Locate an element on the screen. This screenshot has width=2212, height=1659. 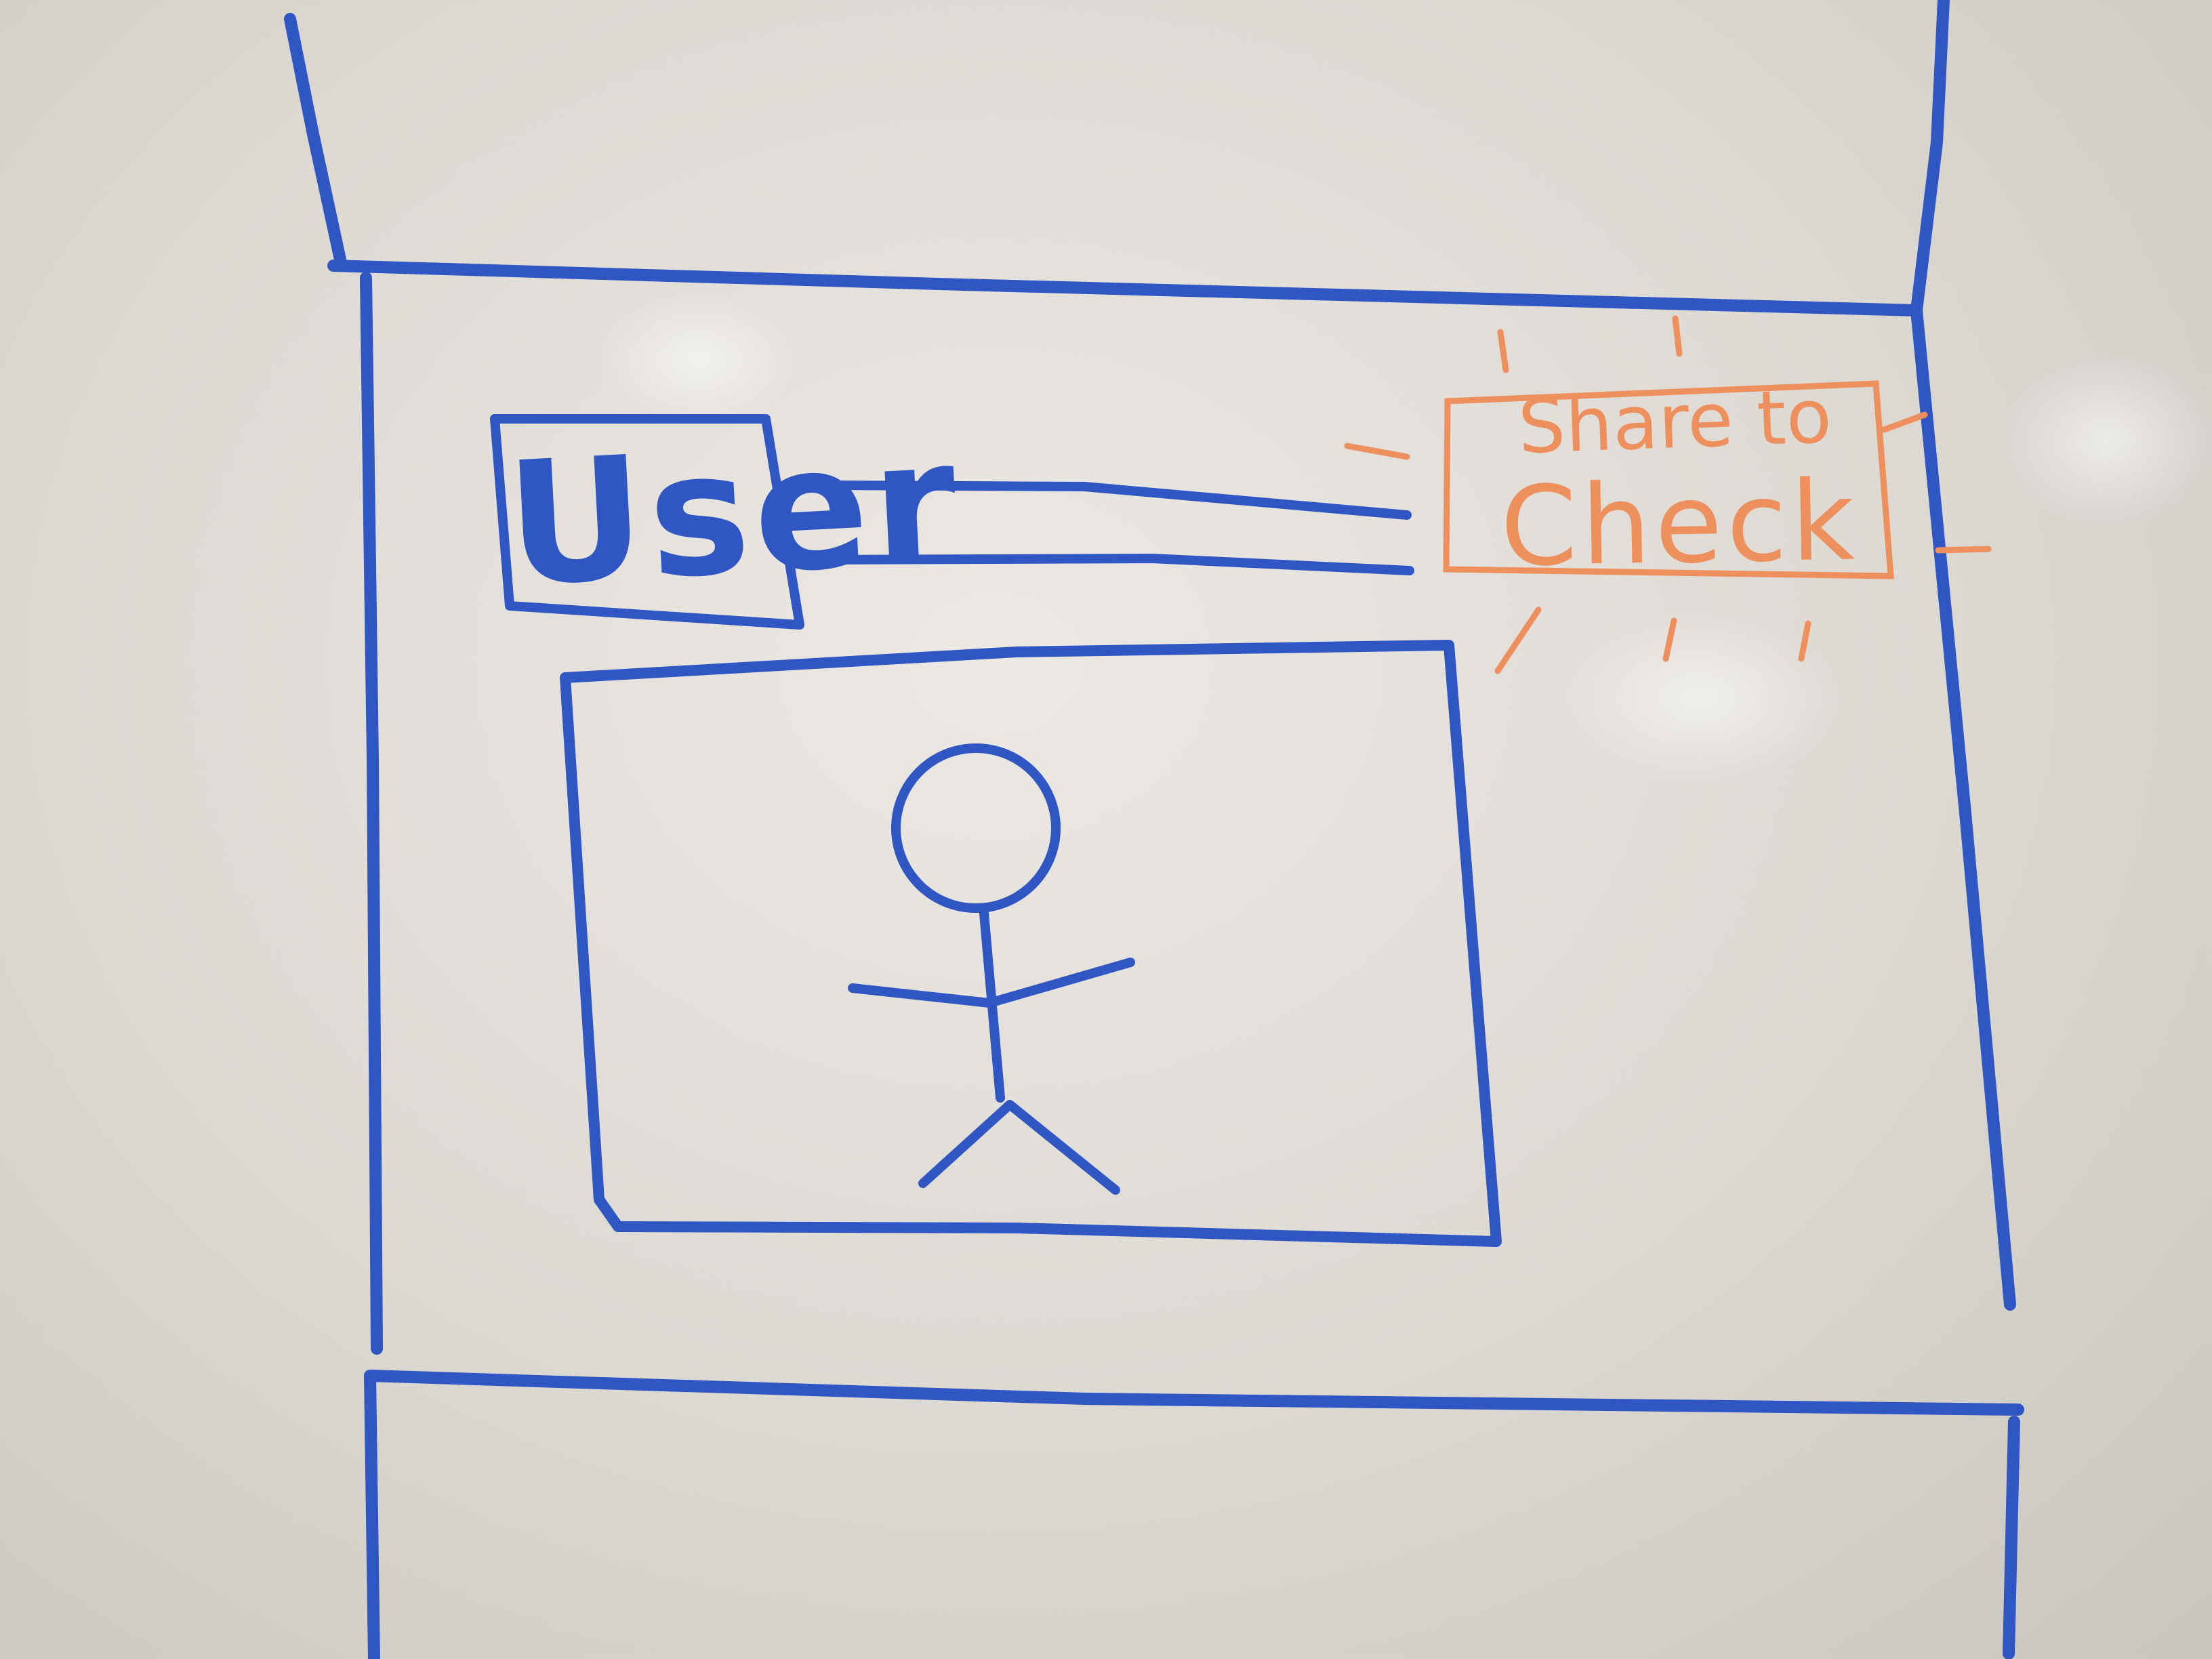
phone-right-edge-top is located at coordinates (1930, 158).